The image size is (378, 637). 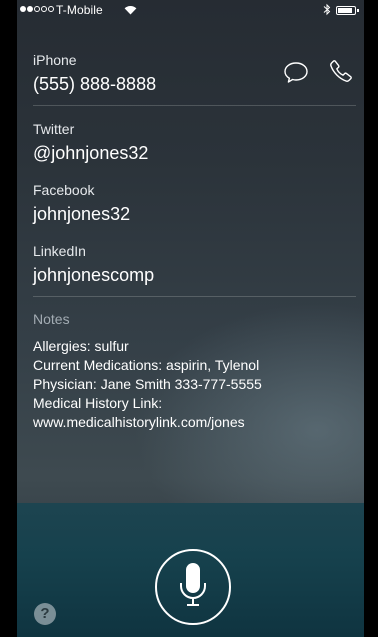 I want to click on wifi-icon, so click(x=130, y=11).